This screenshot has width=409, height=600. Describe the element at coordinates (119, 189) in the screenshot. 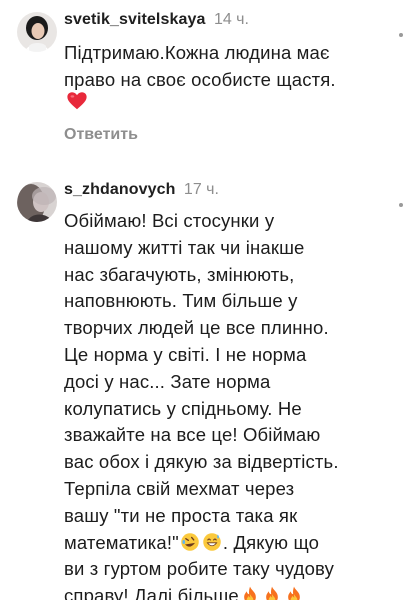

I see `username: s_zhdanovych` at that location.